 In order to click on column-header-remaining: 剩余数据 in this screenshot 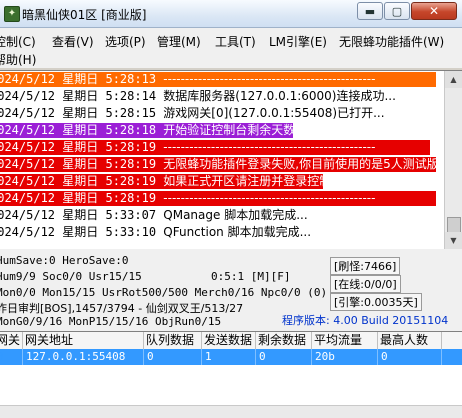, I will do `click(284, 340)`.